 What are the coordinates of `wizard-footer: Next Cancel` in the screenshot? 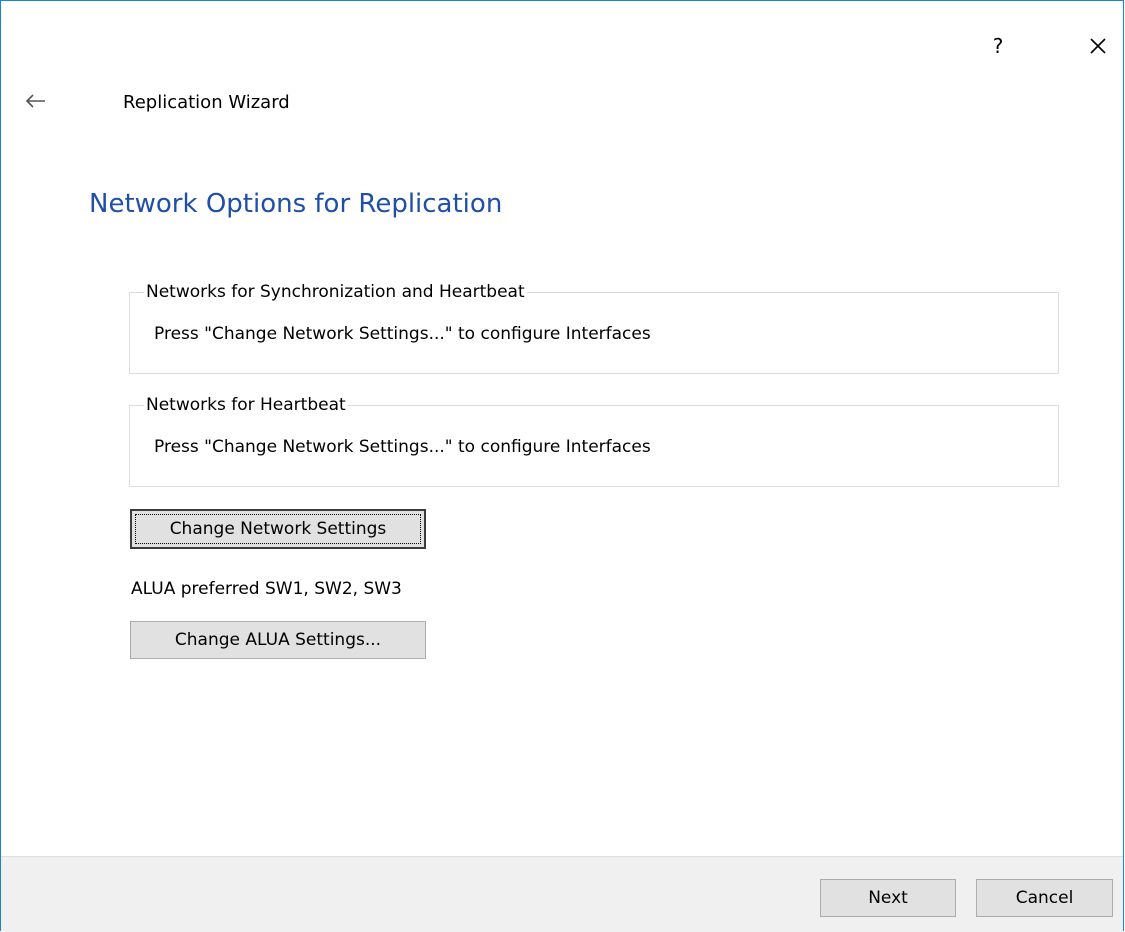 It's located at (562, 894).